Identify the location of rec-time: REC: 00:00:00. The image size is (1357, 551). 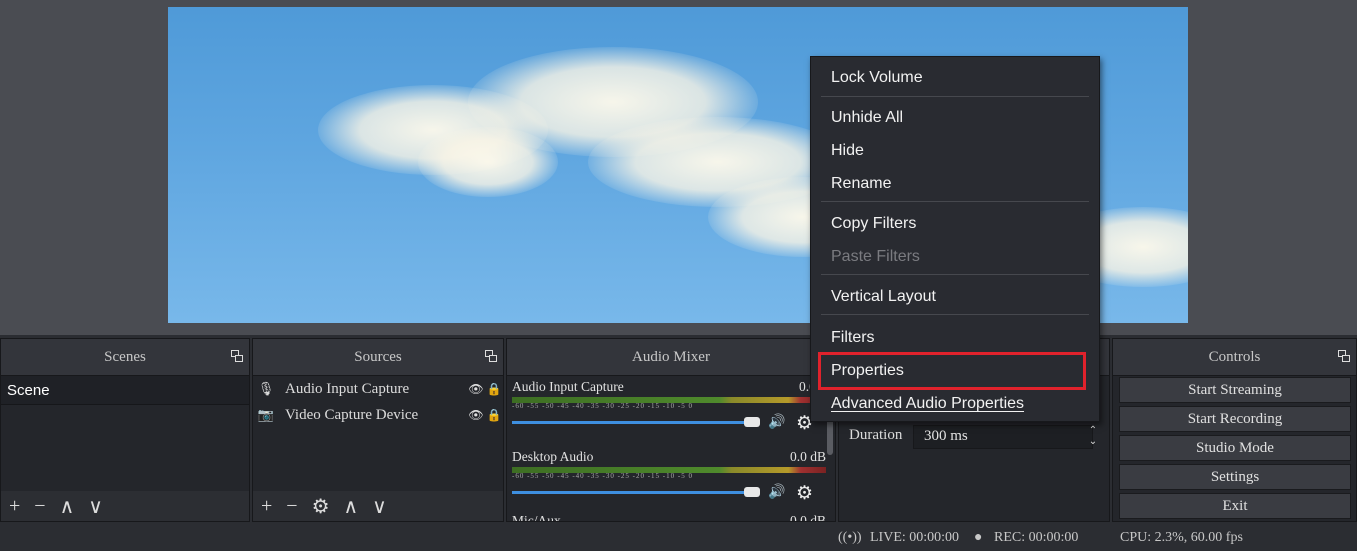
(1036, 537).